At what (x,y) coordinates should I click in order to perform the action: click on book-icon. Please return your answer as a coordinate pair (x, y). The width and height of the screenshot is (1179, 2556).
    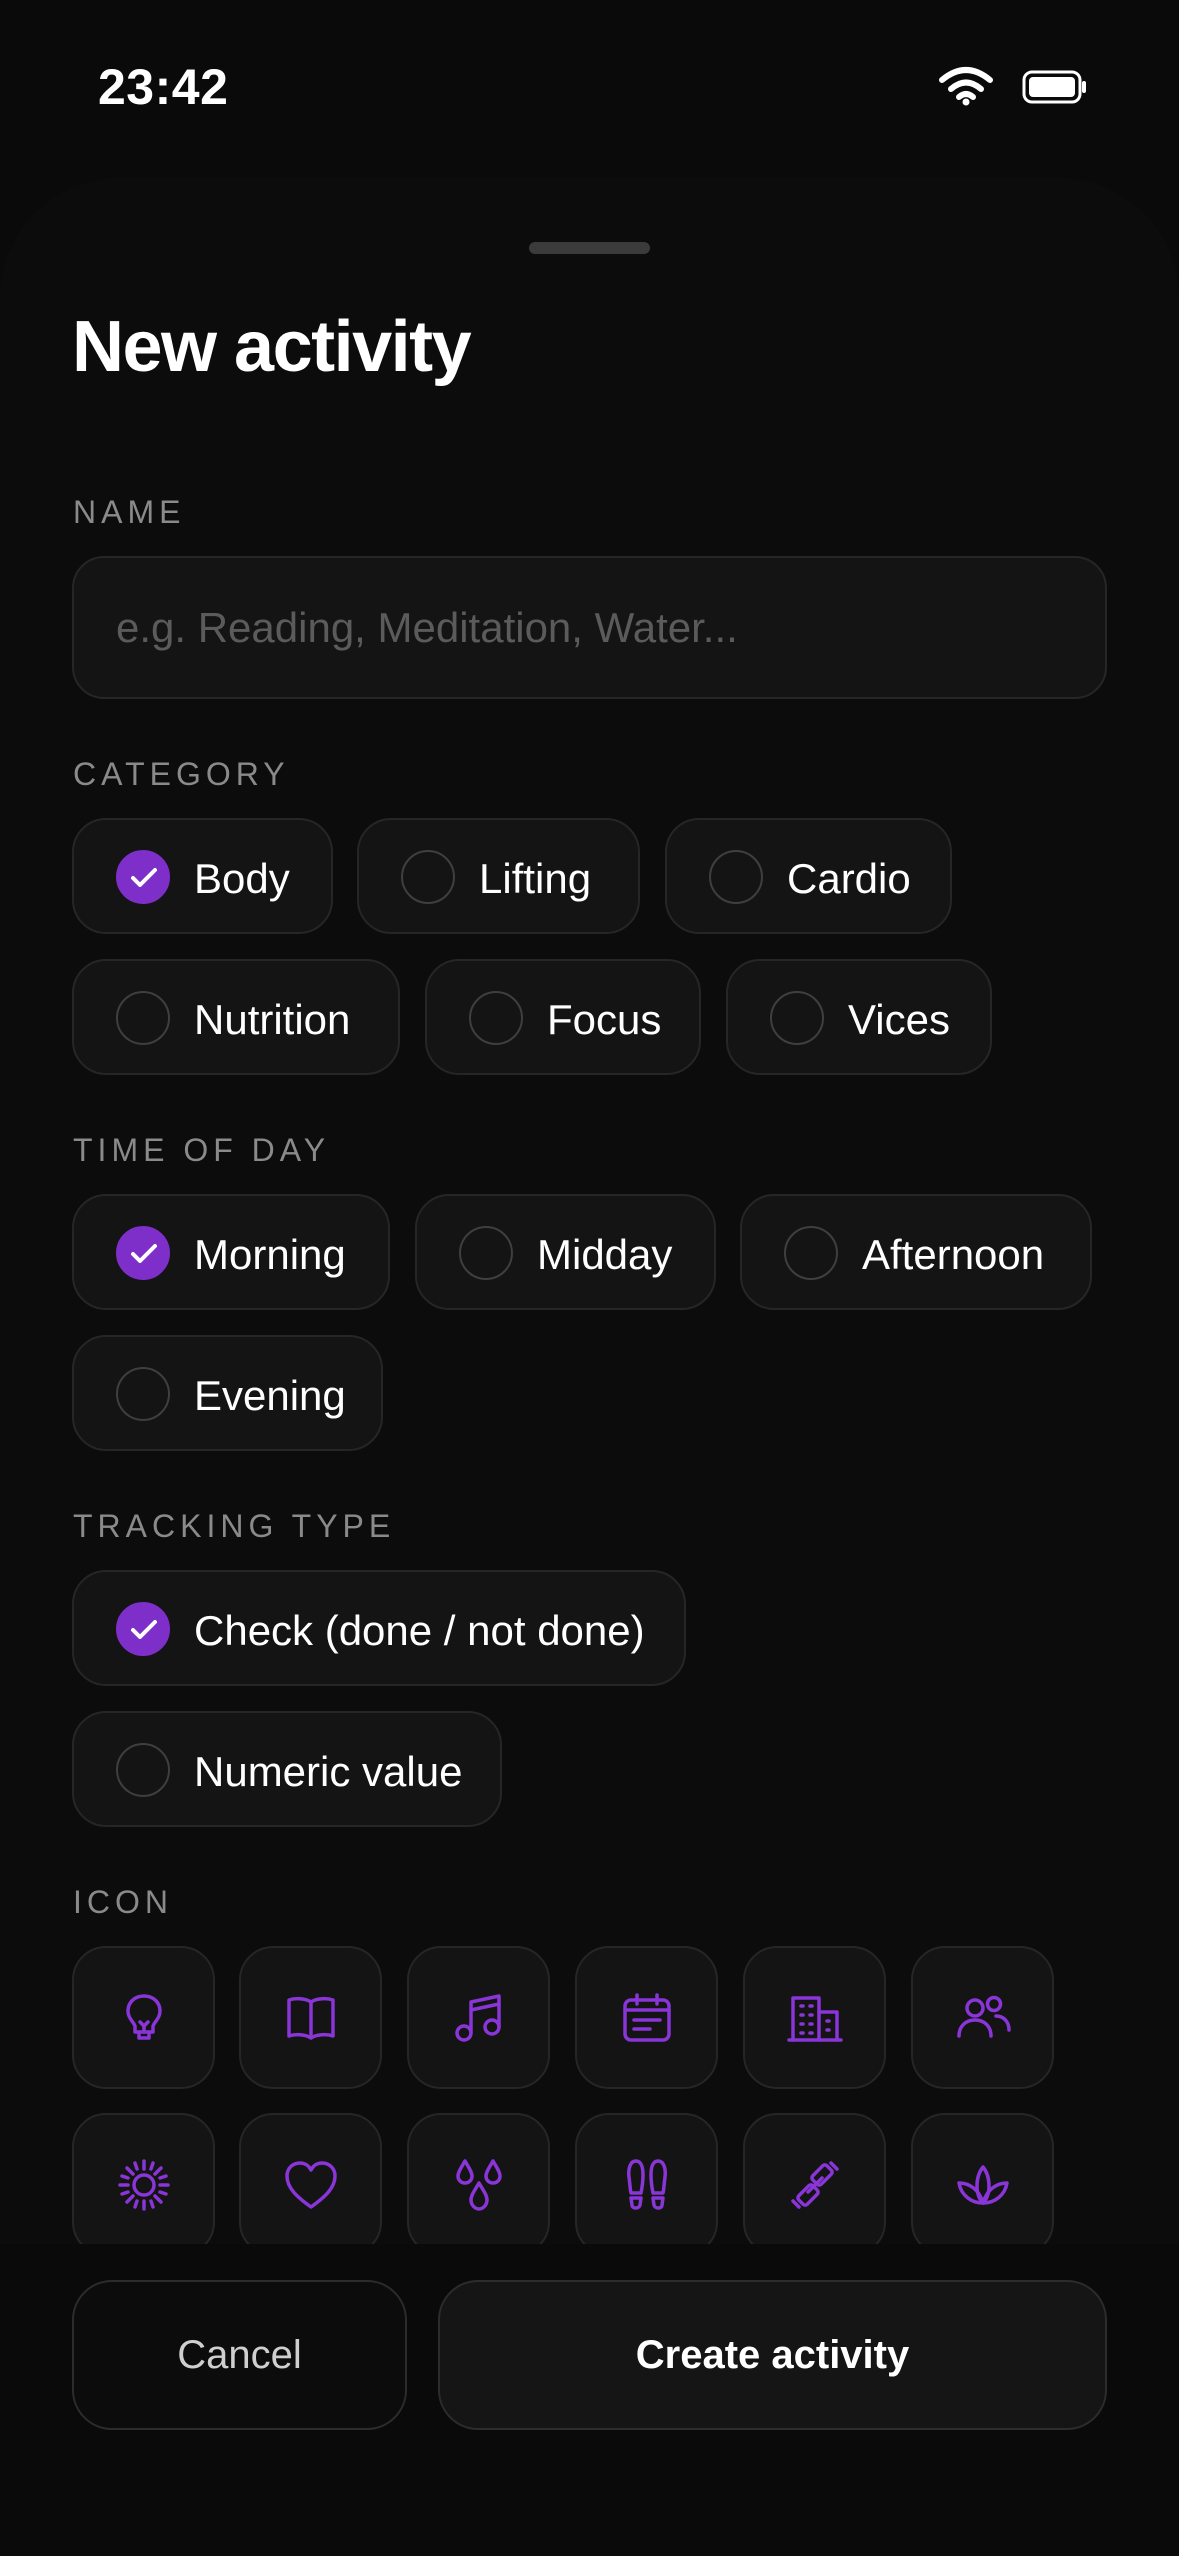
    Looking at the image, I should click on (311, 2018).